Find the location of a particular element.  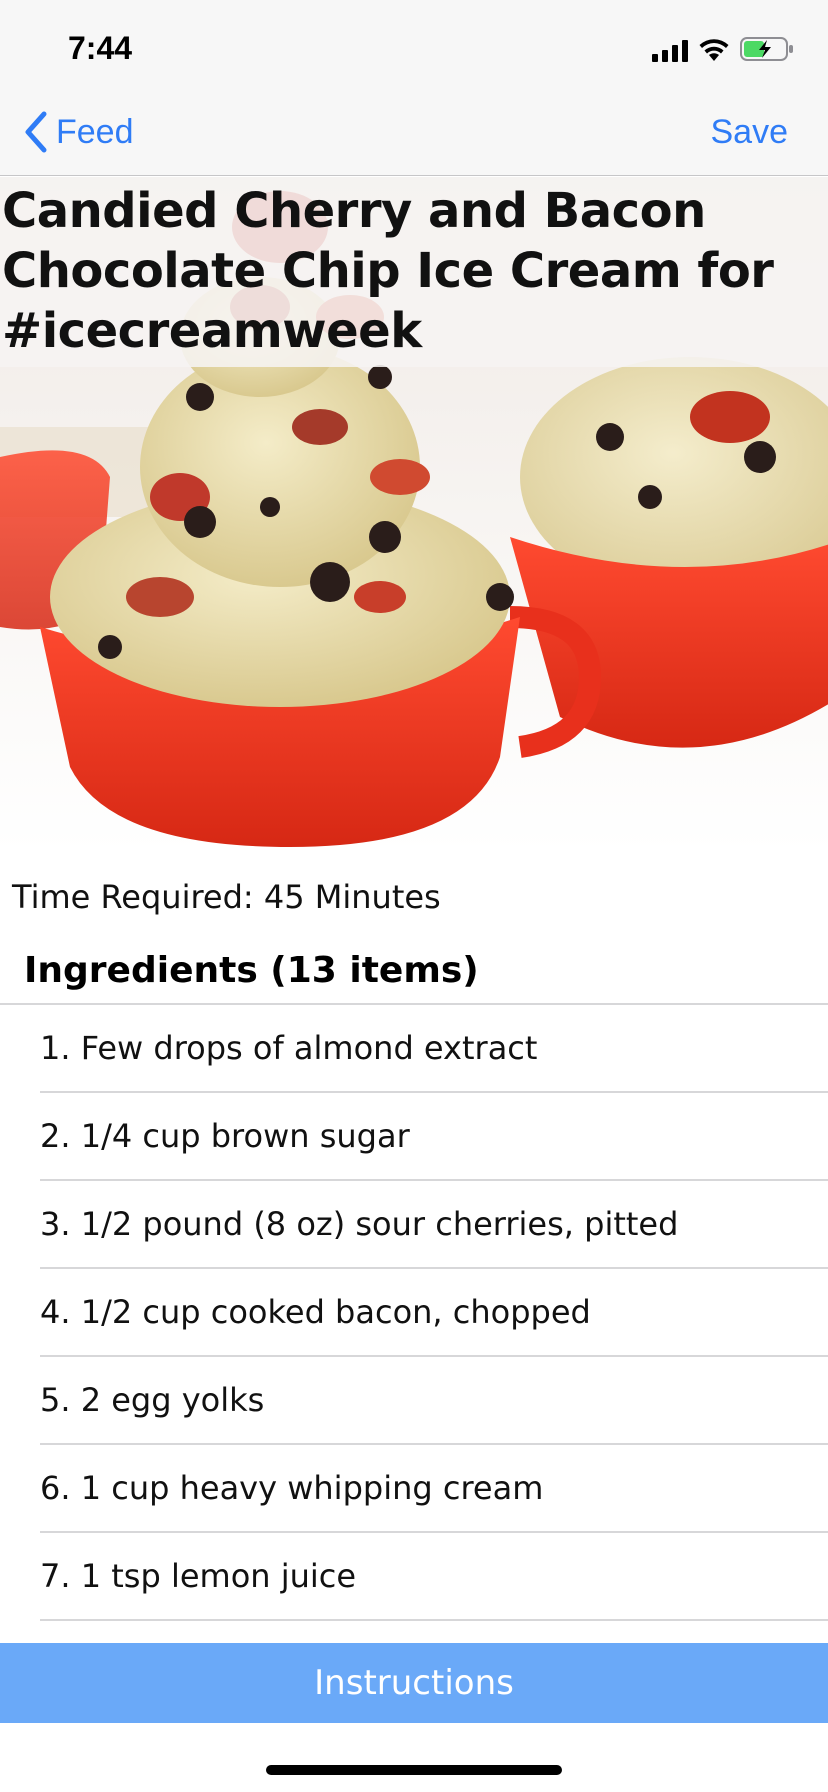

battery-charging-icon is located at coordinates (766, 49).